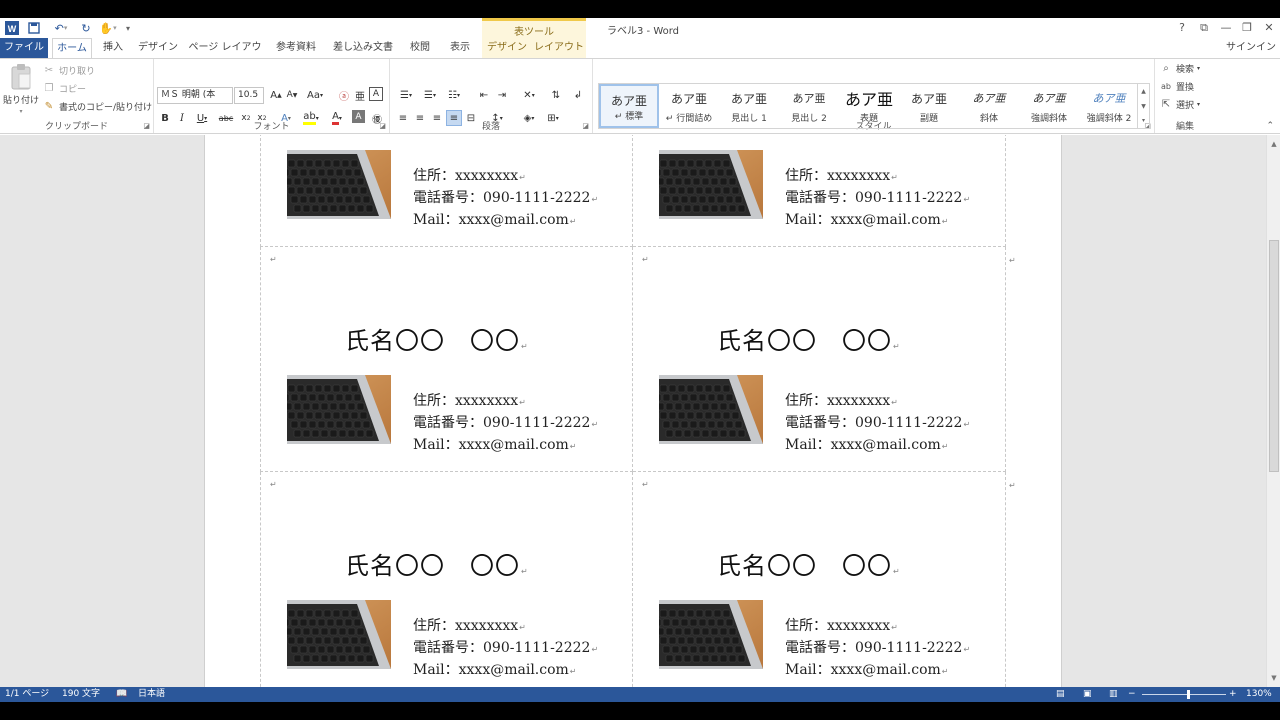 Image resolution: width=1280 pixels, height=720 pixels. Describe the element at coordinates (1226, 28) in the screenshot. I see `minimize-button: —` at that location.